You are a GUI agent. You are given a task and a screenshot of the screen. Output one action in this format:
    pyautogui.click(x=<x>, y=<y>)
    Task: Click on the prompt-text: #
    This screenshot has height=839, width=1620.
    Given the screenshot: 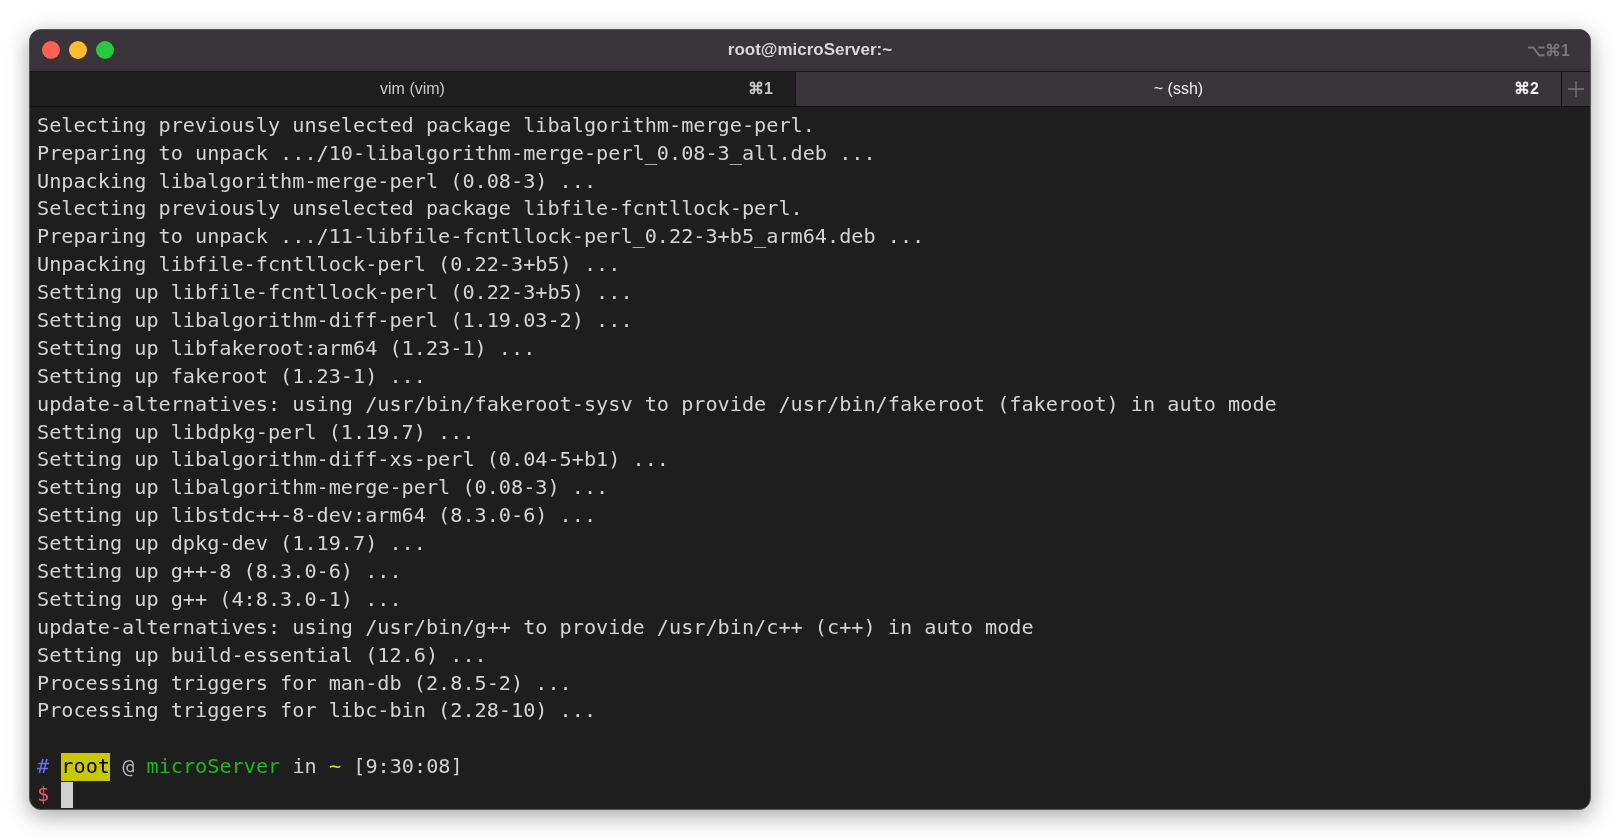 What is the action you would take?
    pyautogui.click(x=43, y=767)
    